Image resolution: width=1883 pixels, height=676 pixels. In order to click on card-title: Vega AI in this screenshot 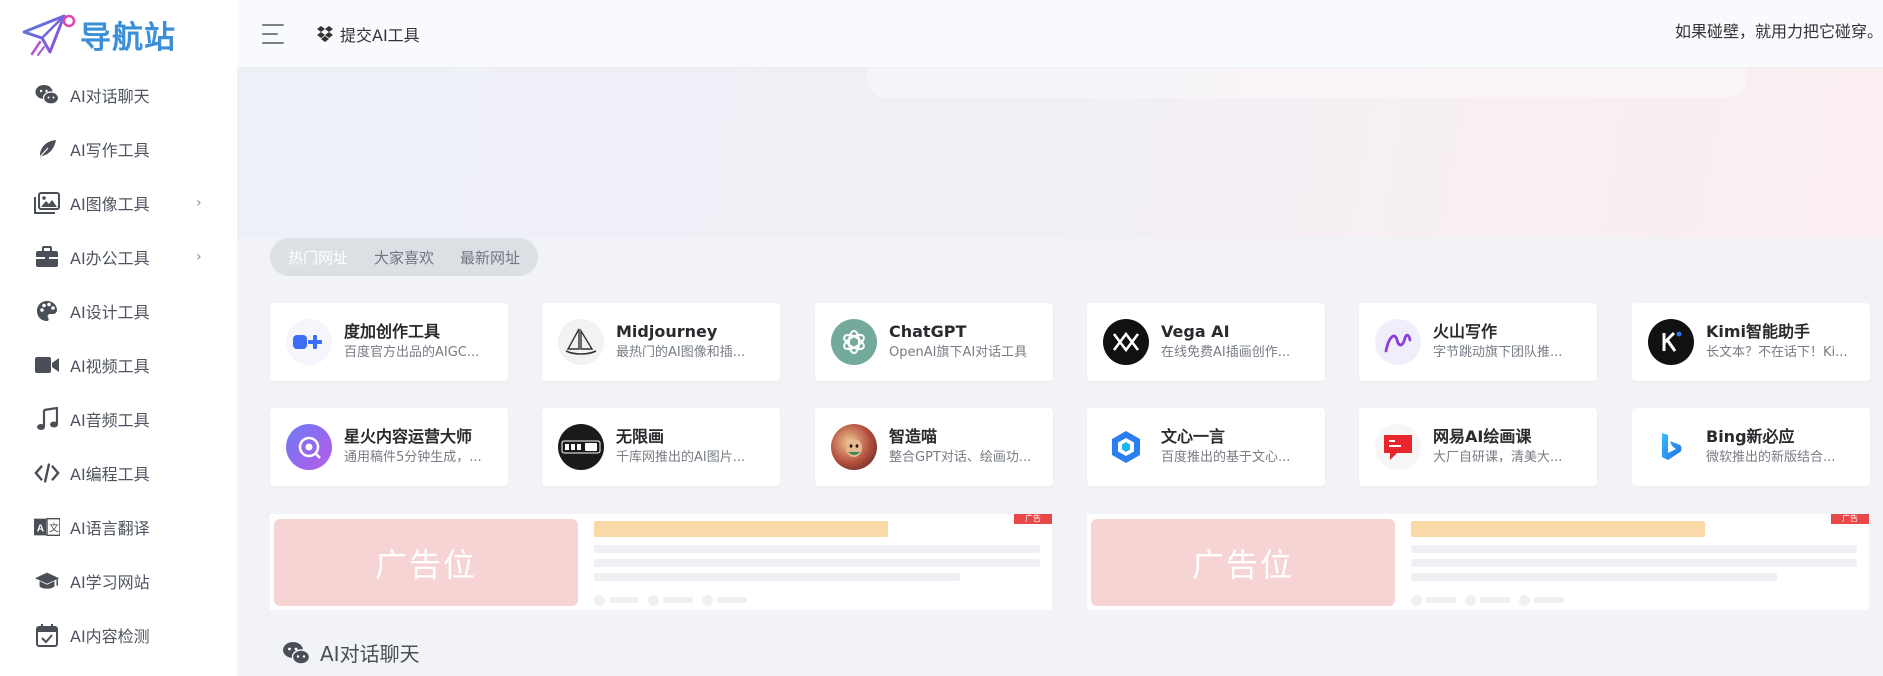, I will do `click(1195, 331)`.